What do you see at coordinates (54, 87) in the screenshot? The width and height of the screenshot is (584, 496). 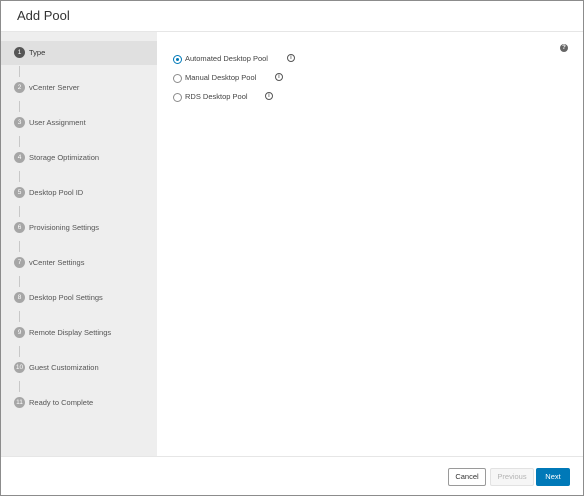 I see `step-label: vCenter Server` at bounding box center [54, 87].